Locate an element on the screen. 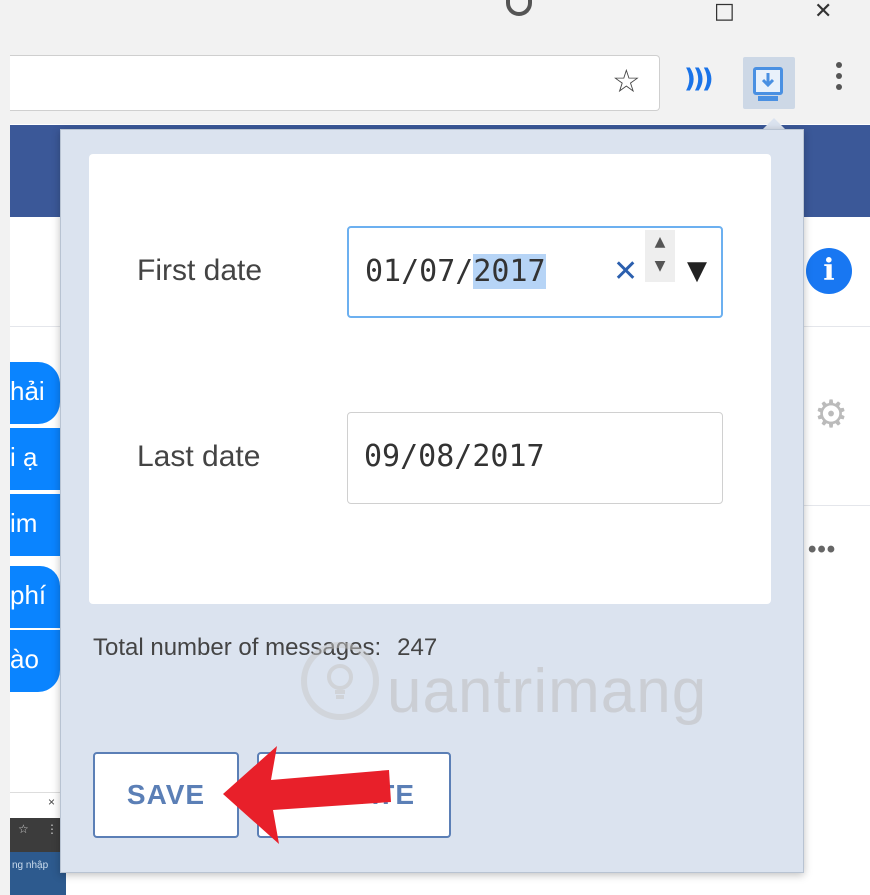  first-date-label: First date is located at coordinates (200, 270).